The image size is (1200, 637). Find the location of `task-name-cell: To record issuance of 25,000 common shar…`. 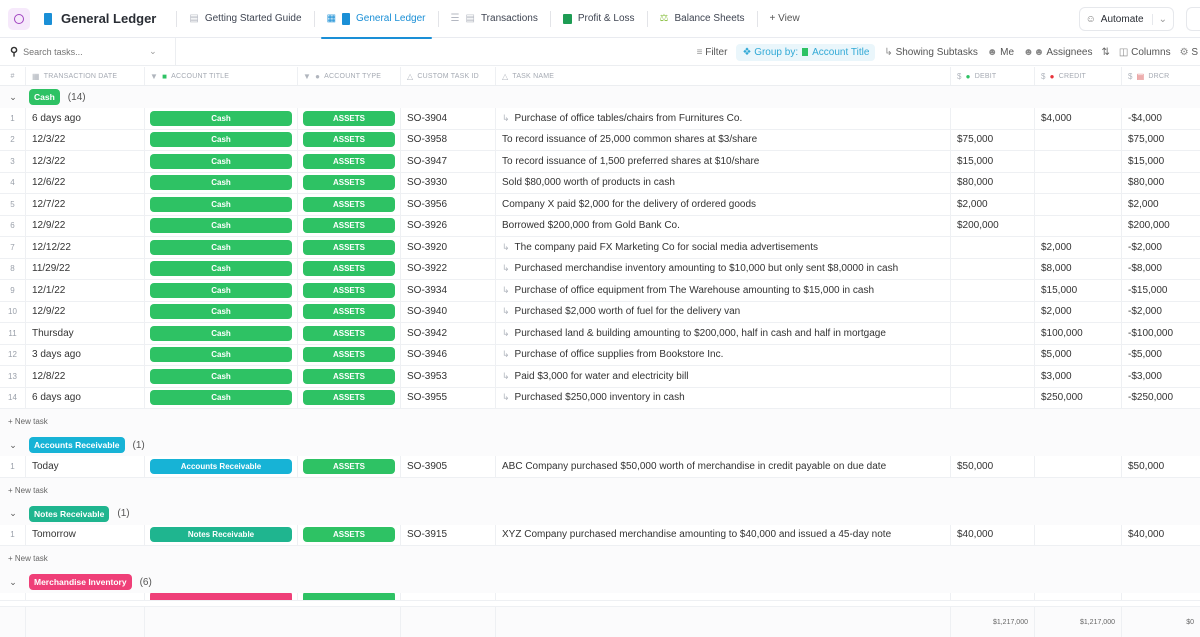

task-name-cell: To record issuance of 25,000 common shar… is located at coordinates (723, 139).